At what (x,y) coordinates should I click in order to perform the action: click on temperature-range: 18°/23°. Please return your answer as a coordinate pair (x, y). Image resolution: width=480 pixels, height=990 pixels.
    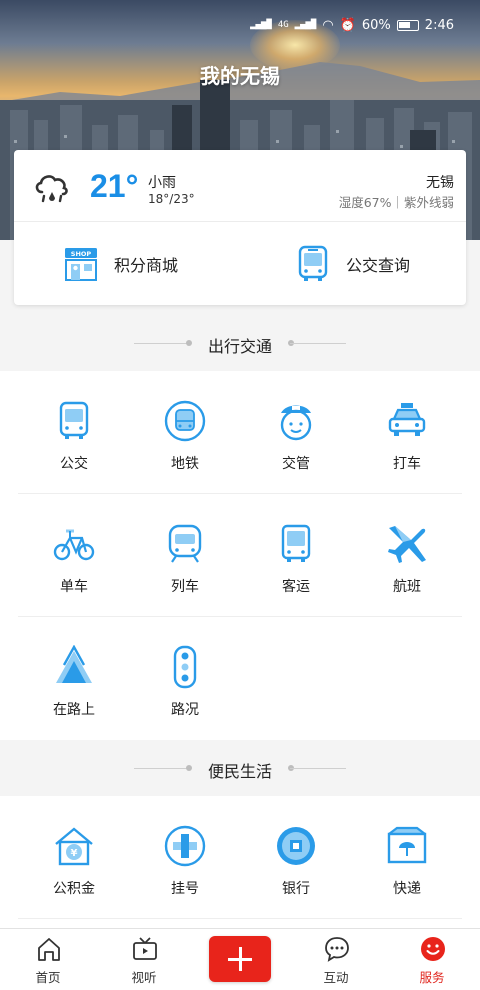
    Looking at the image, I should click on (171, 199).